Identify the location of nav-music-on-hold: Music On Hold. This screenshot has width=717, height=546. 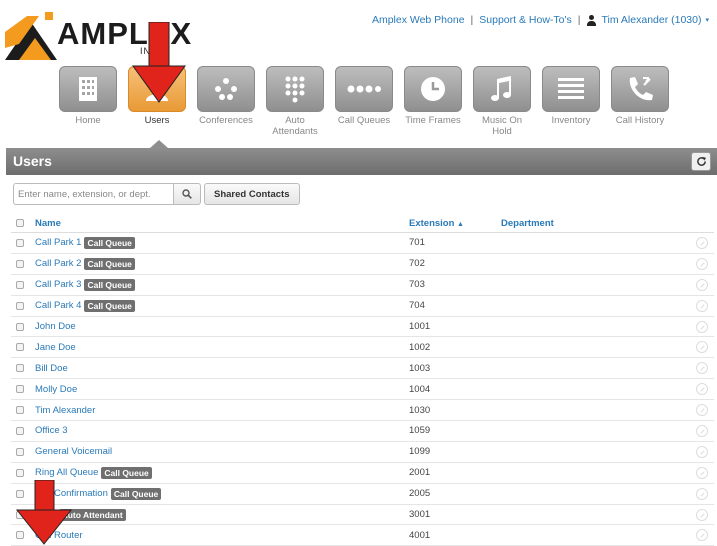
(502, 101).